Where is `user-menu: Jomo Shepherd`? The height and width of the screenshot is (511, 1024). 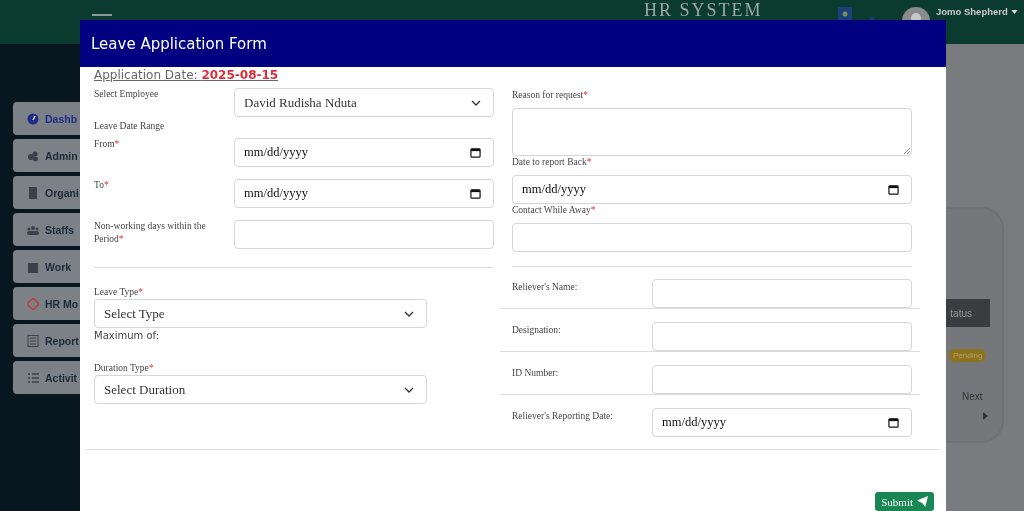
user-menu: Jomo Shepherd is located at coordinates (977, 11).